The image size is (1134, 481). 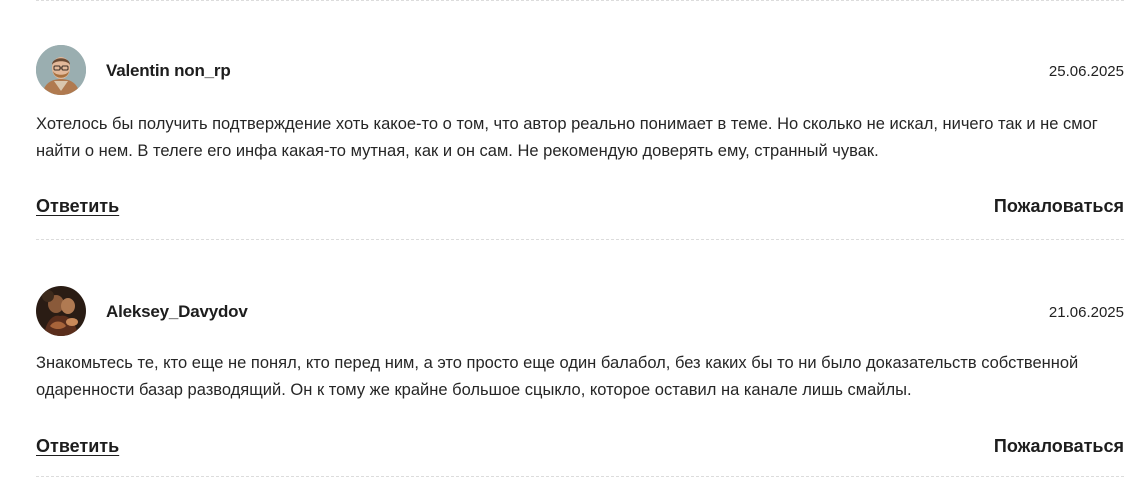 What do you see at coordinates (580, 312) in the screenshot?
I see `comment-header: Aleksey_Davydov 21.06.2025` at bounding box center [580, 312].